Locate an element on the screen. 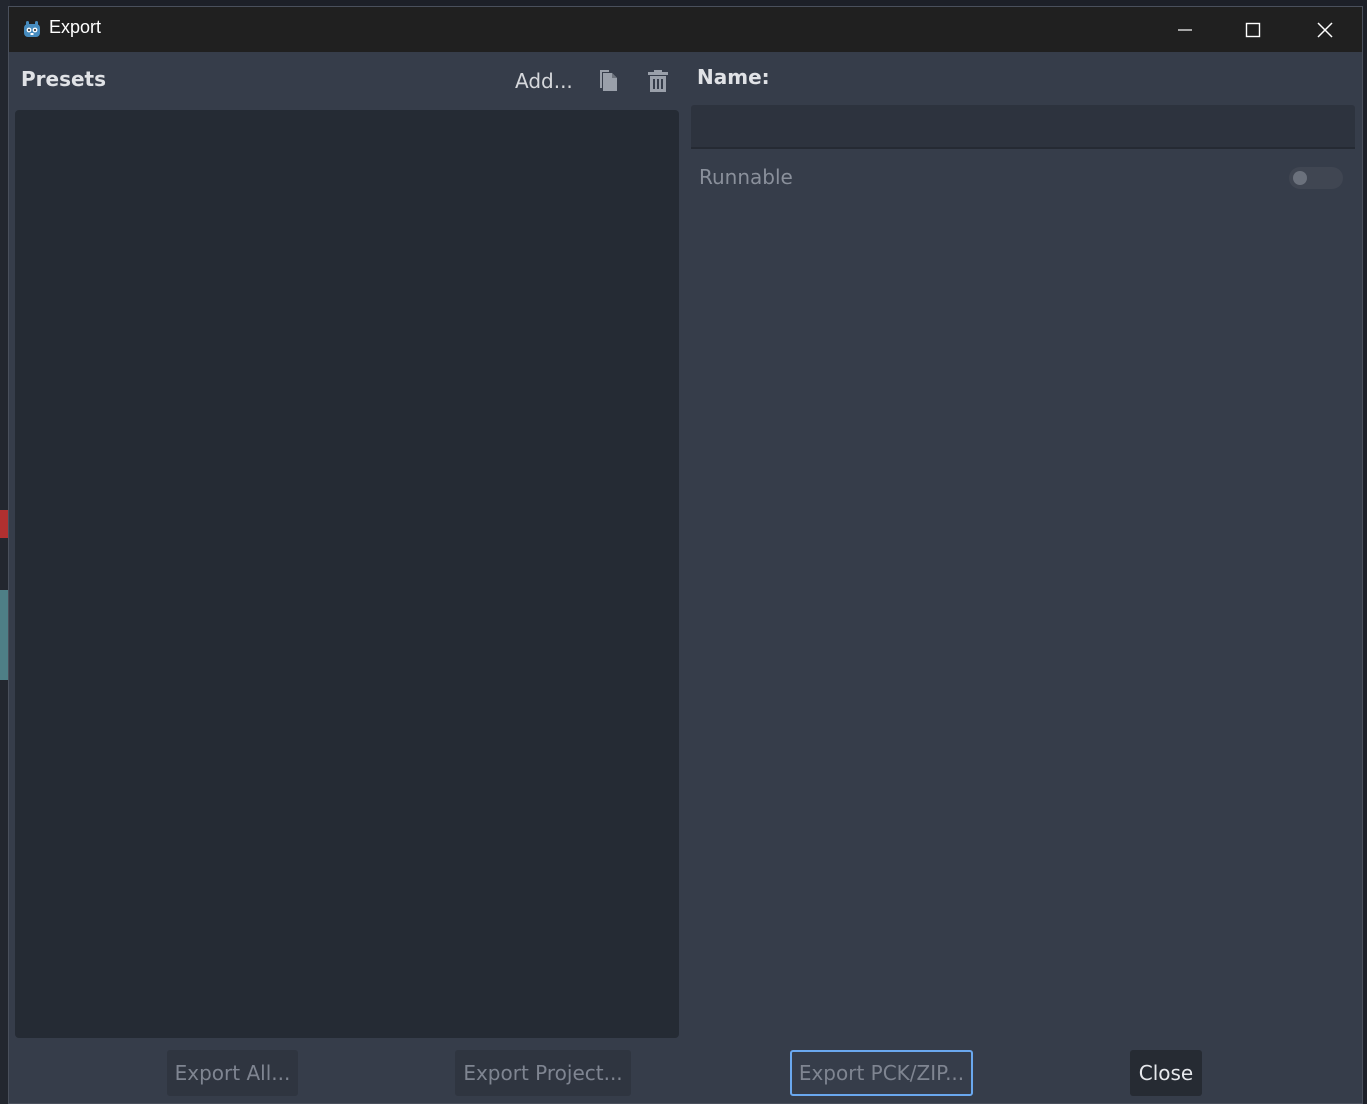  window-title: Export is located at coordinates (75, 27).